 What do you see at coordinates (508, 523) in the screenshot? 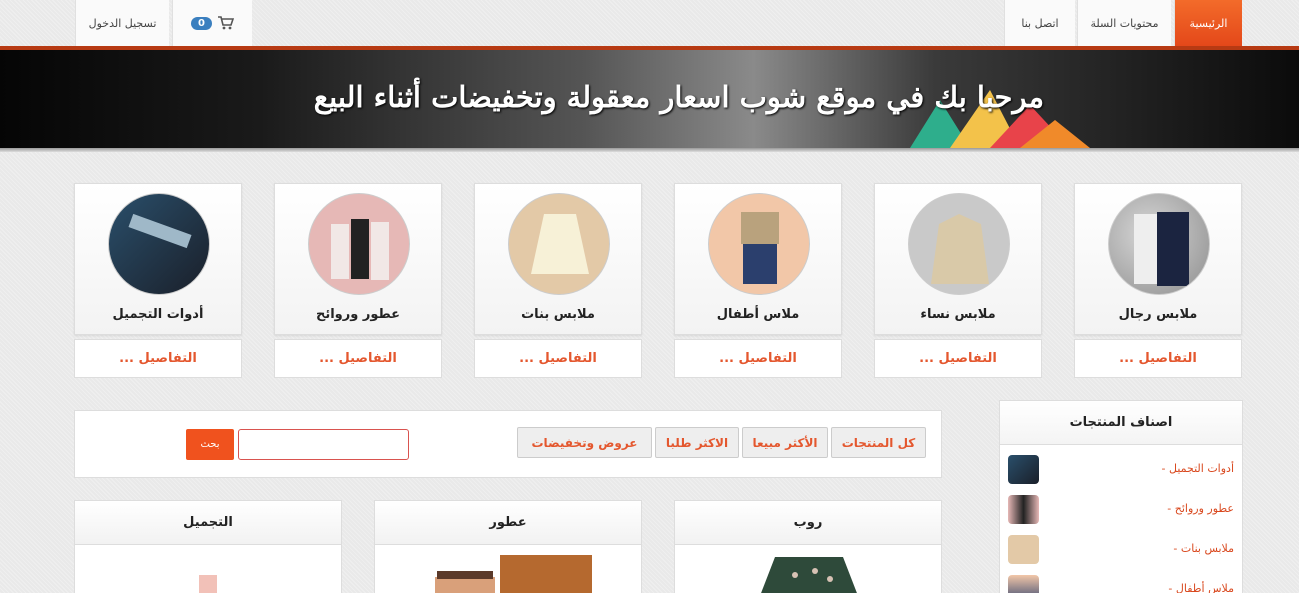
I see `panel-title: عطور` at bounding box center [508, 523].